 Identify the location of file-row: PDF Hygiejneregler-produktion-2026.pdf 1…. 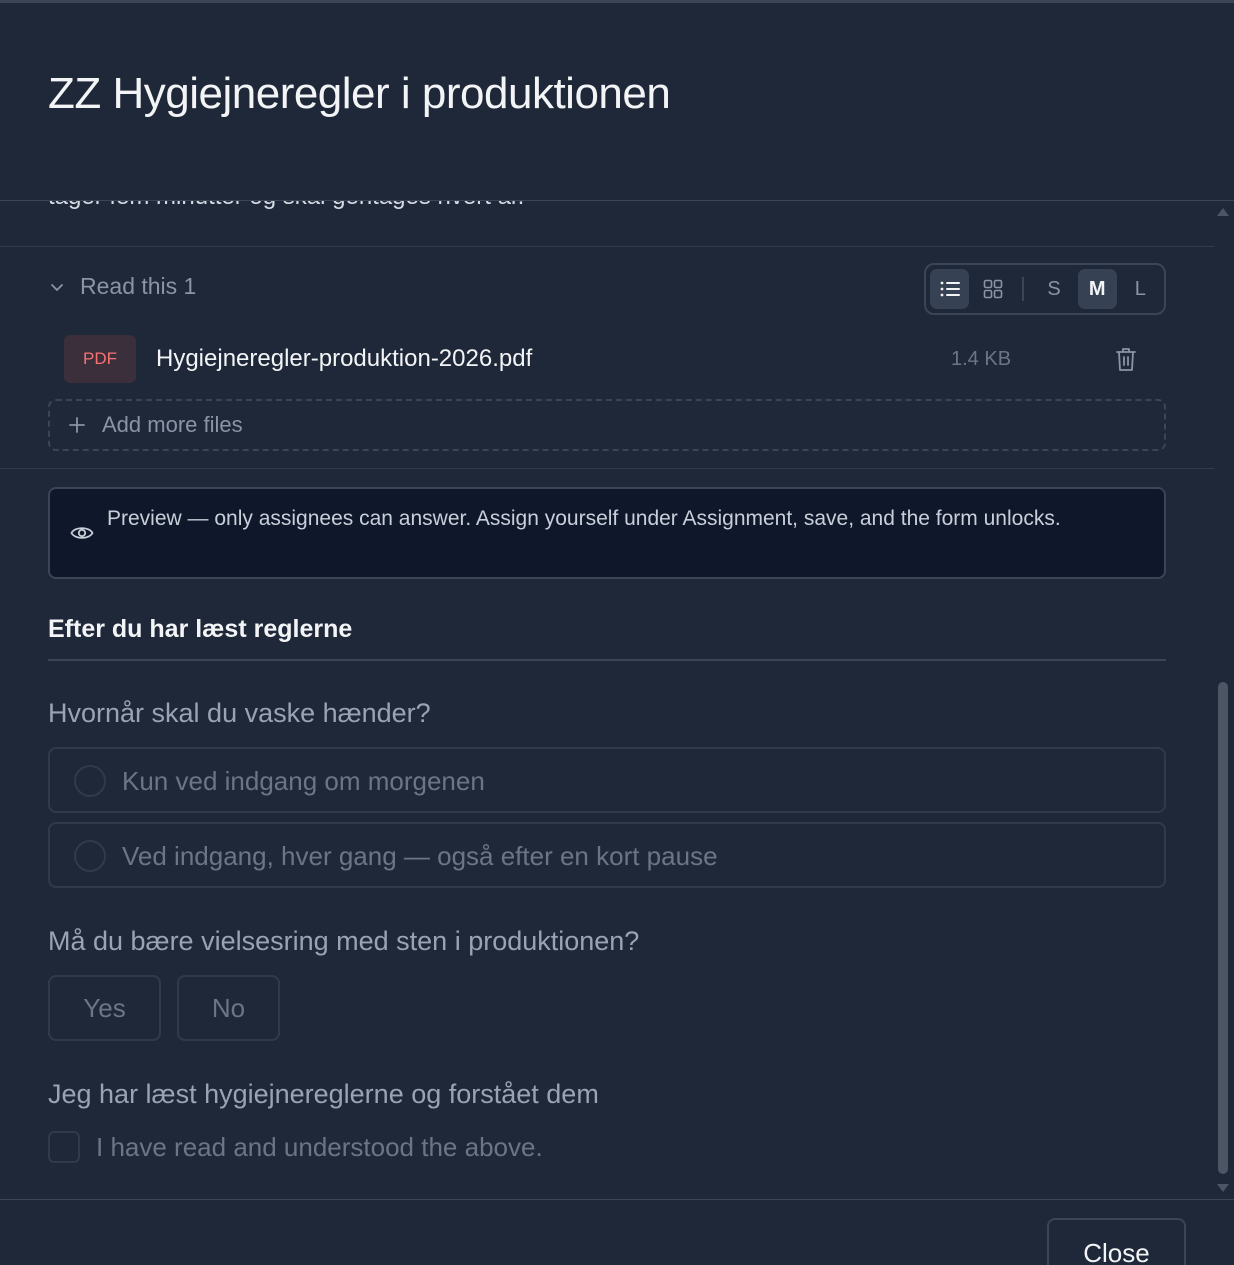
(609, 359).